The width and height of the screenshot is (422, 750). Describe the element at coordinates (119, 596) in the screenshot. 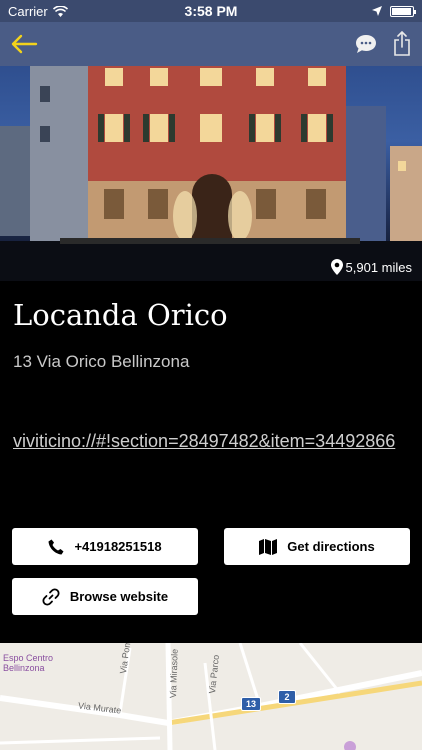

I see `browse-website-label: Browse website` at that location.